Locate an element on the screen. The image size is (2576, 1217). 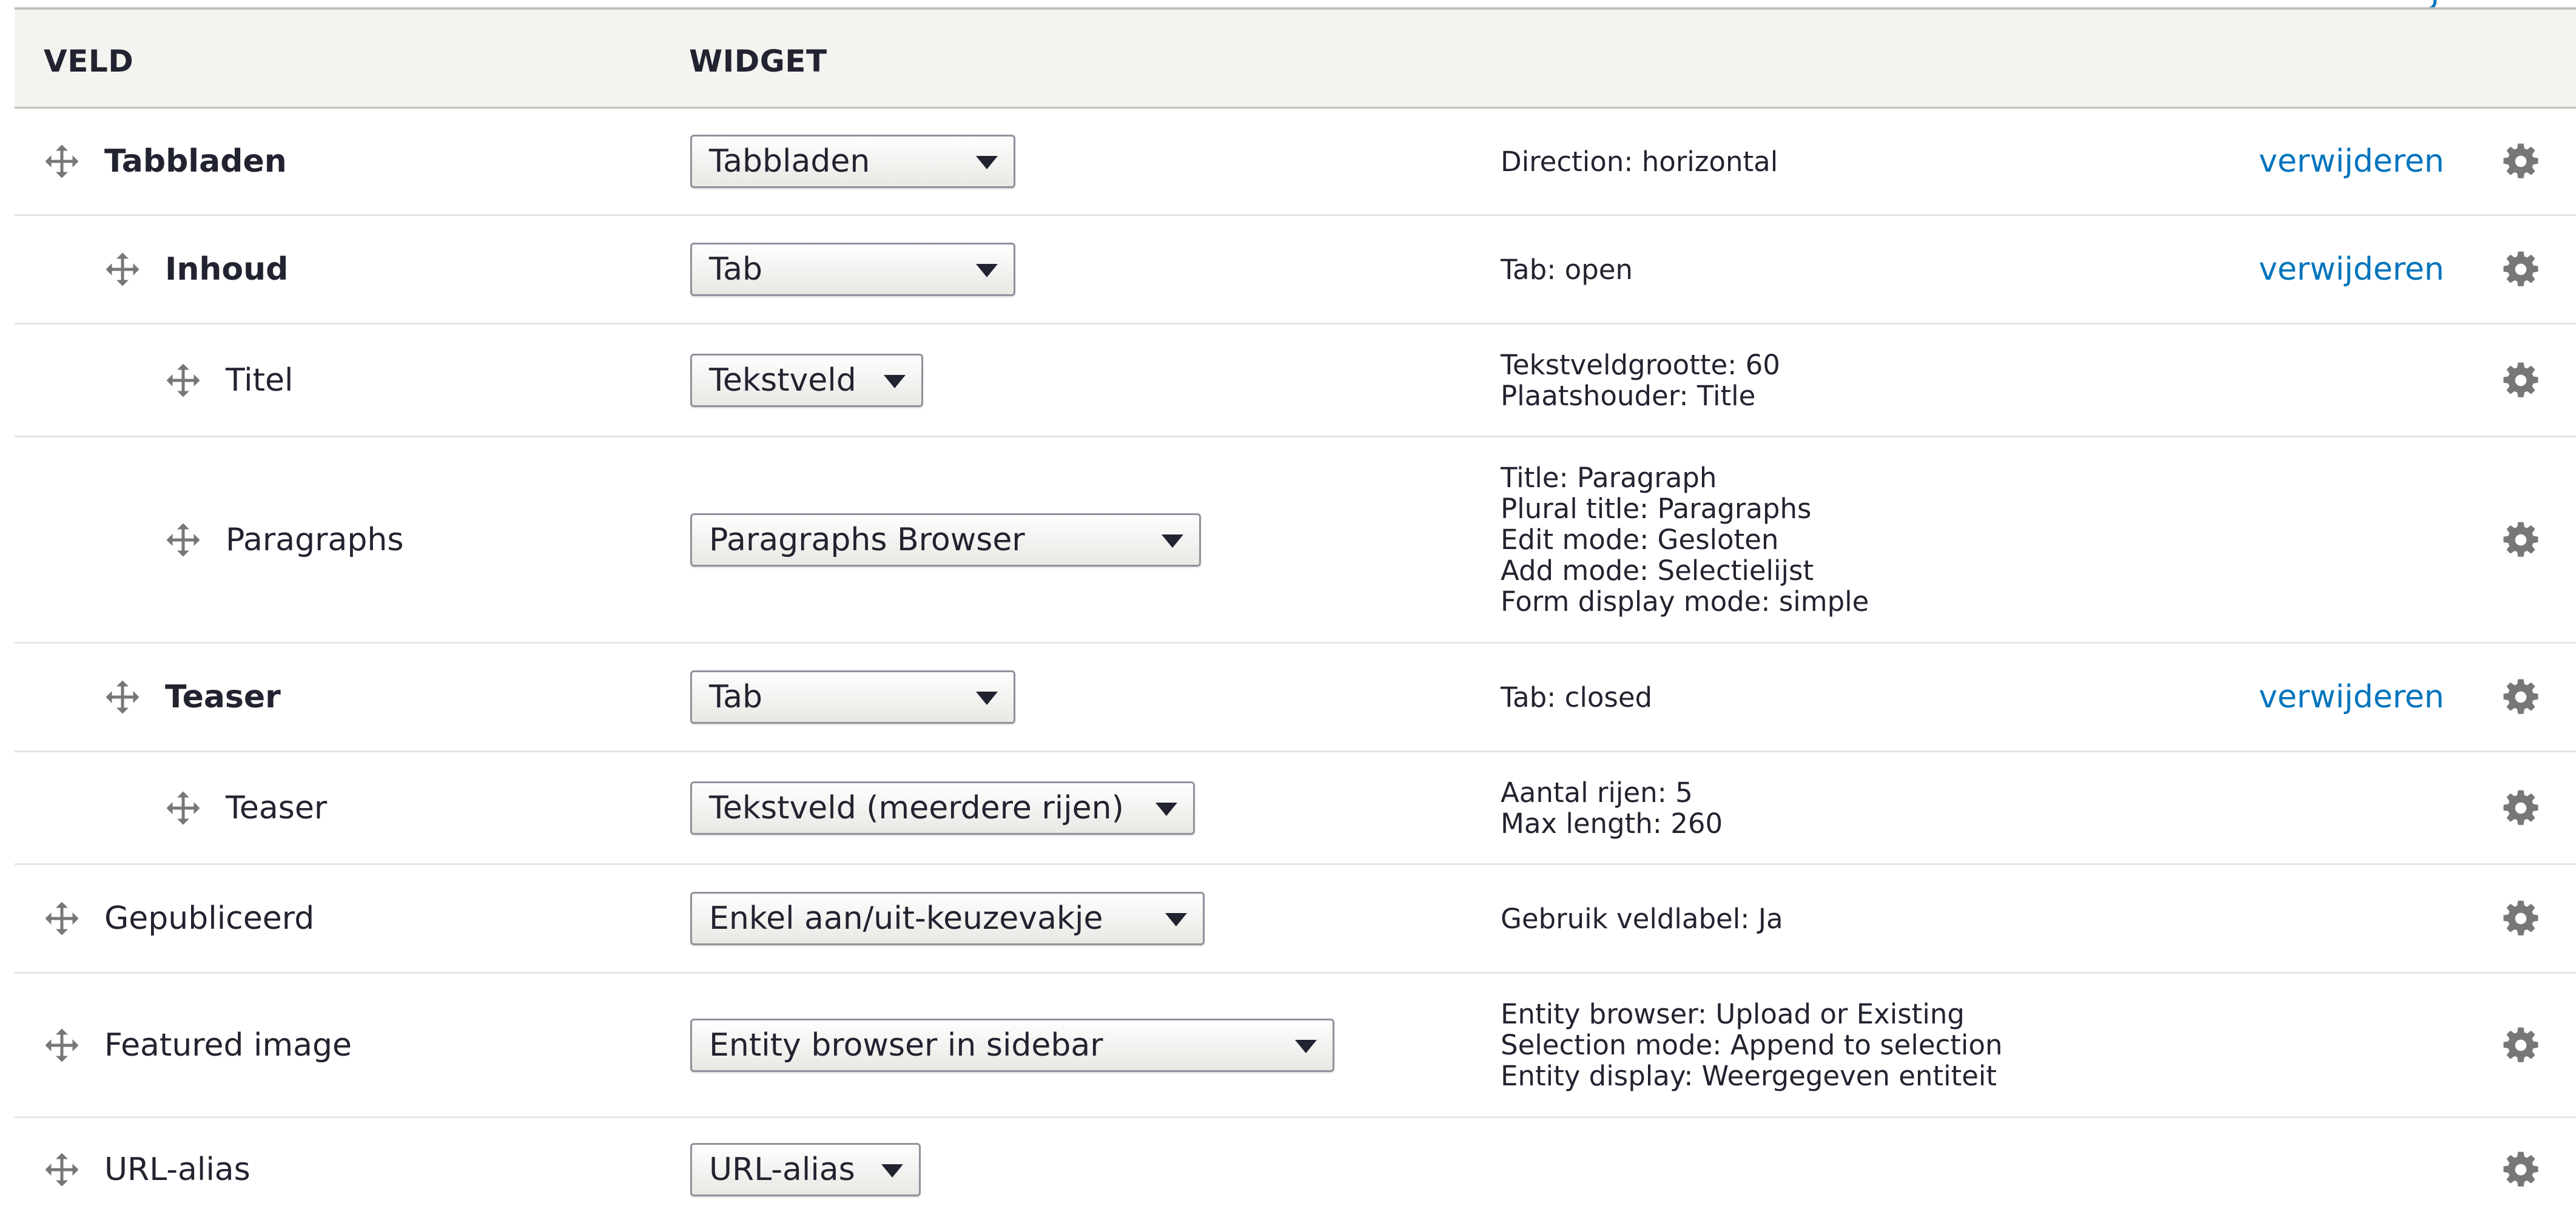
widget-summary: Aantal rijen: 5 Max length: 260 is located at coordinates (1612, 808).